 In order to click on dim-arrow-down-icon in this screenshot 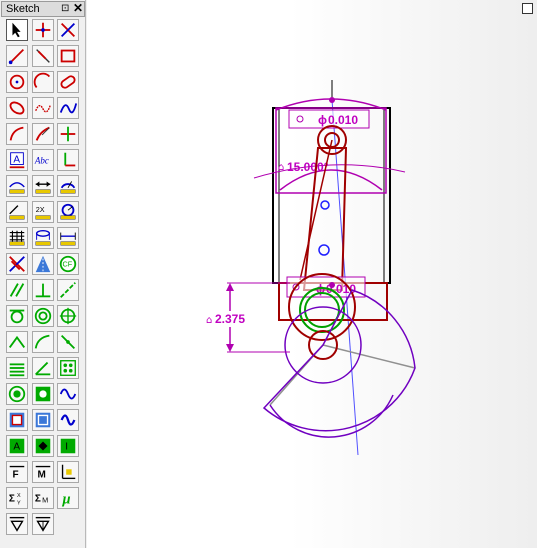, I will do `click(230, 348)`.